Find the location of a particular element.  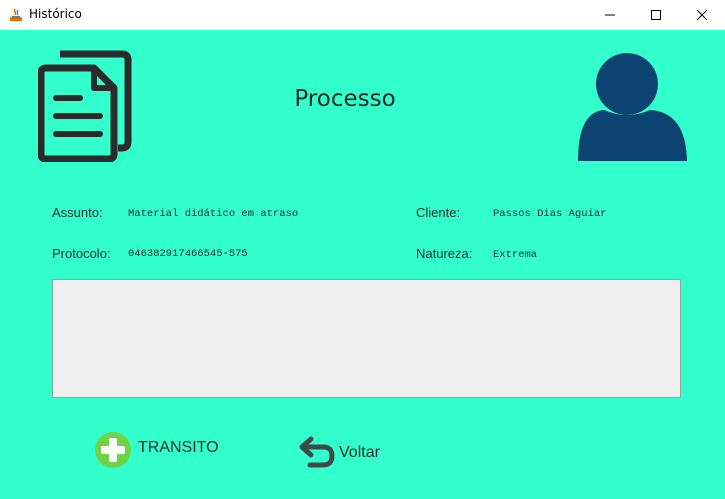

minimize-icon is located at coordinates (610, 15).